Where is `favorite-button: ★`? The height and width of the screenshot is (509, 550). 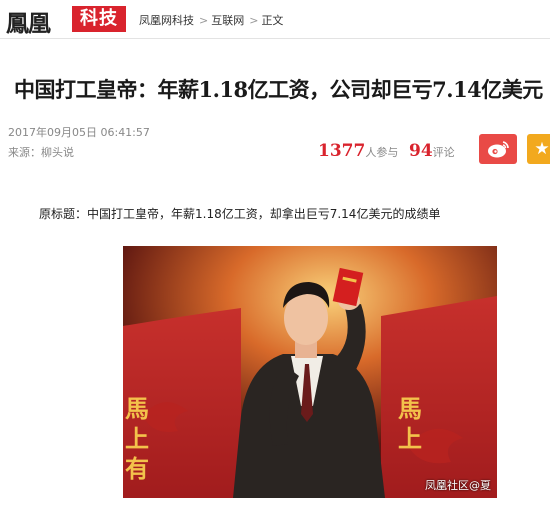 favorite-button: ★ is located at coordinates (538, 149).